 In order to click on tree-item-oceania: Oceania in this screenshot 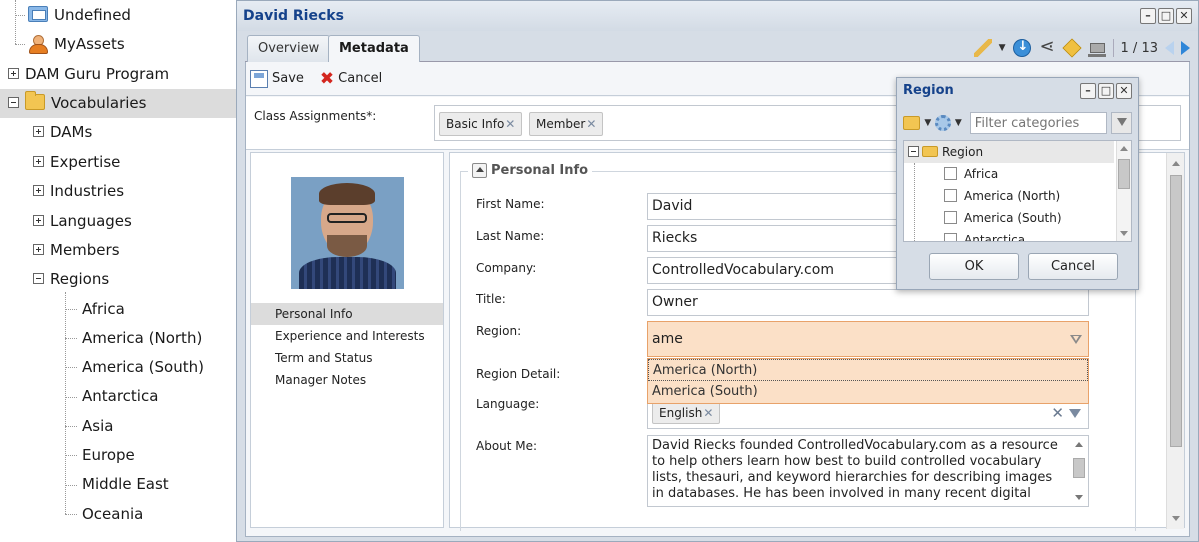, I will do `click(112, 514)`.